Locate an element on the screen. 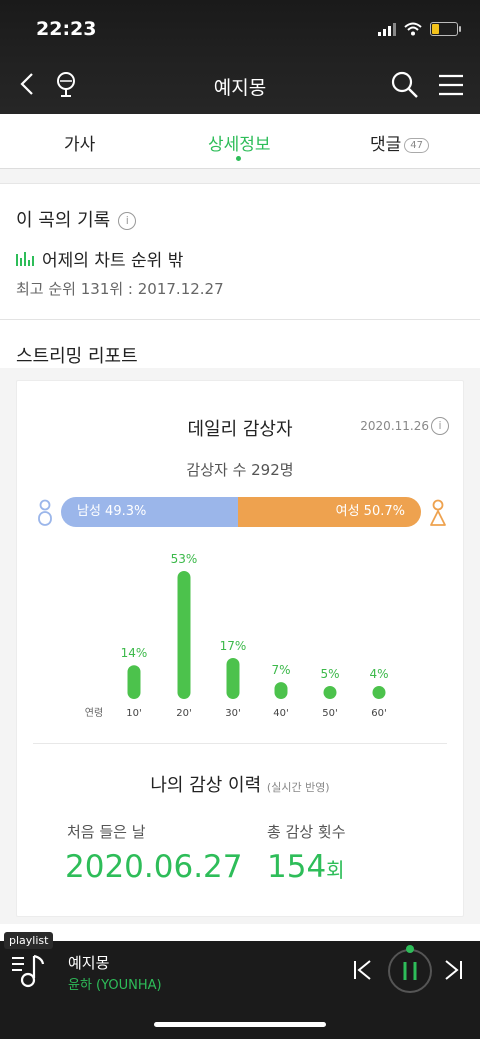  info-icon: i is located at coordinates (127, 221).